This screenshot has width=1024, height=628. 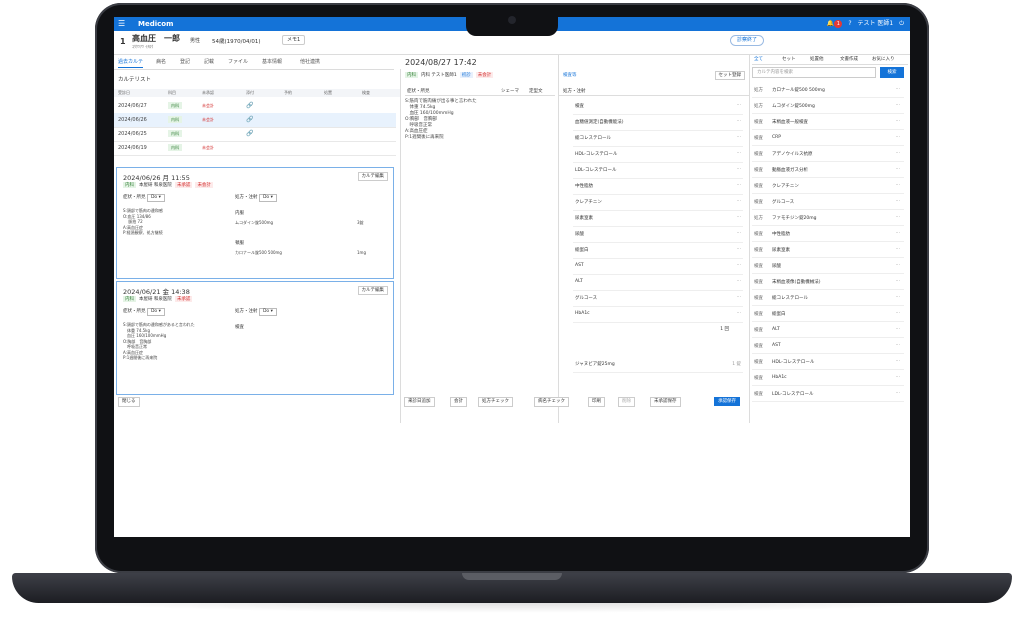 I want to click on order-quantity: 1 回, so click(x=724, y=329).